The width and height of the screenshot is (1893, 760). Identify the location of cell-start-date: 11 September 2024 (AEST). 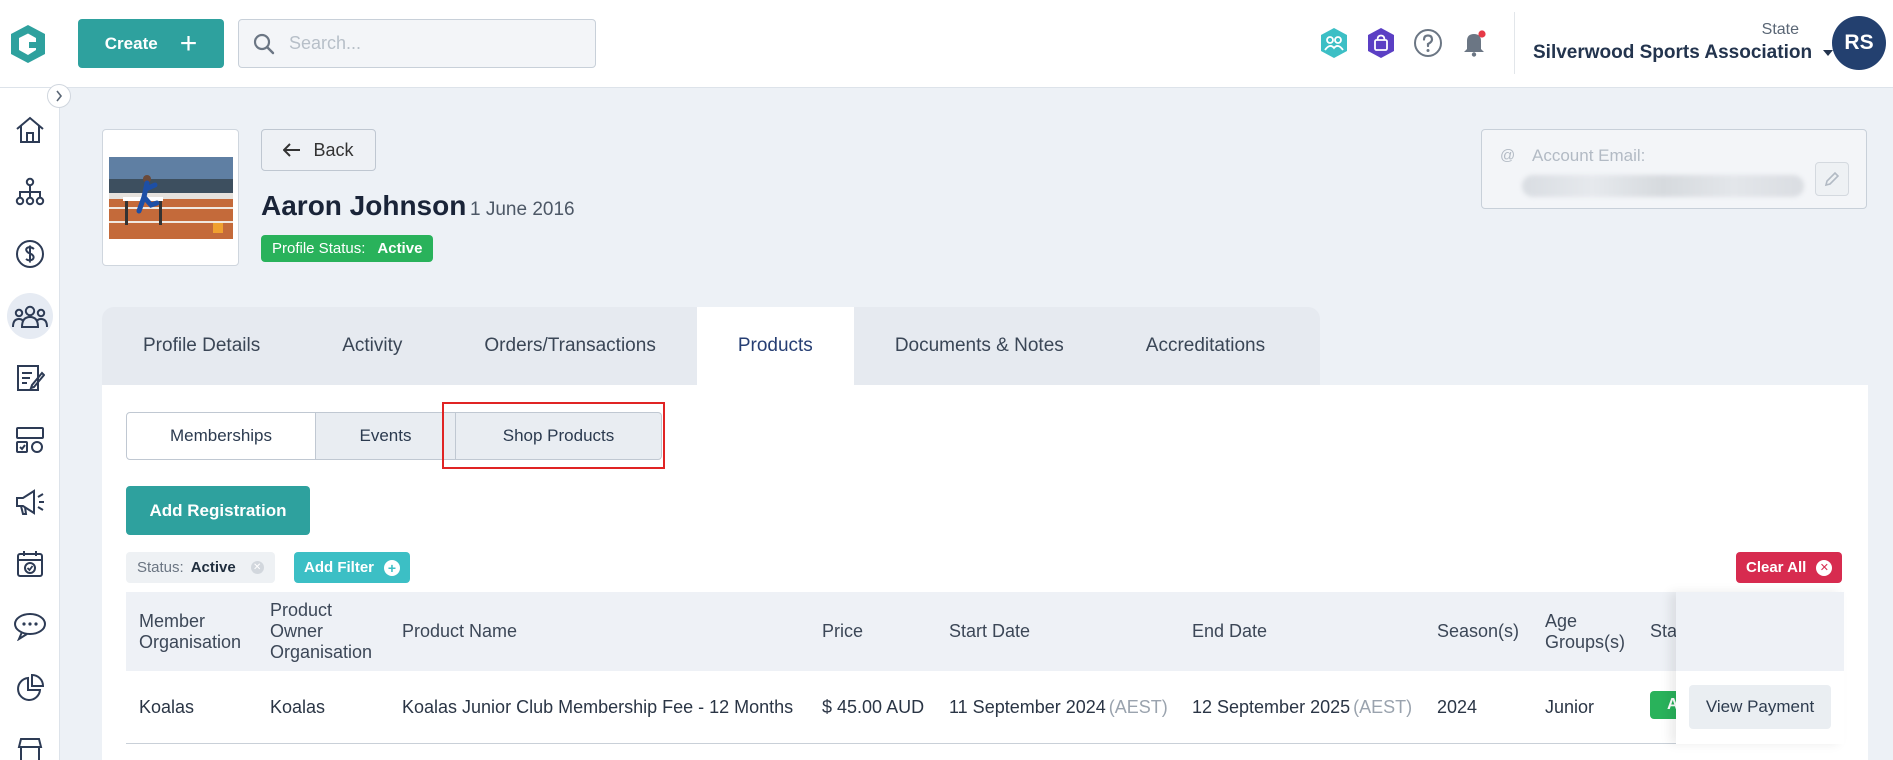
(1058, 707).